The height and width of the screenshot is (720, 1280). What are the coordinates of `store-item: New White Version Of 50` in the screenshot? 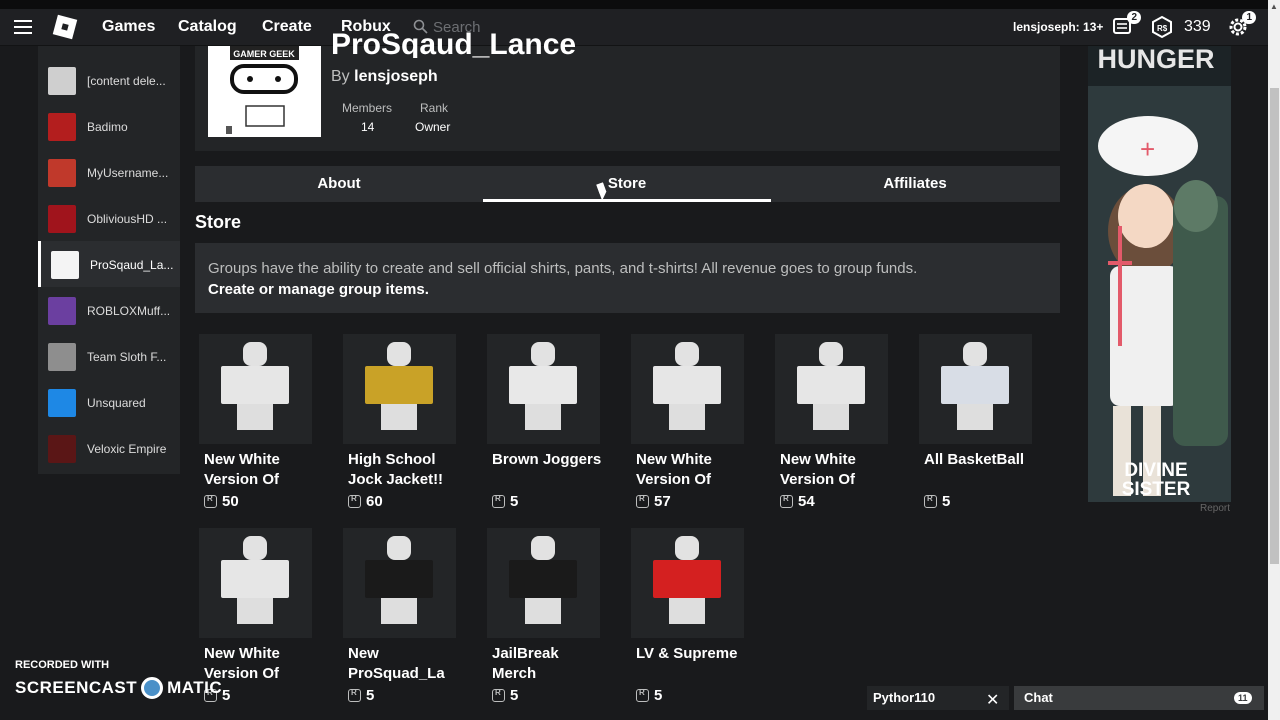 It's located at (256, 422).